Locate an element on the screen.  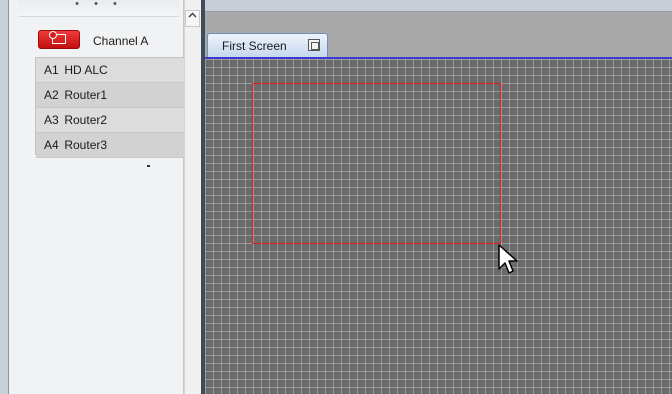
mouse-pointer-icon is located at coordinates (508, 259).